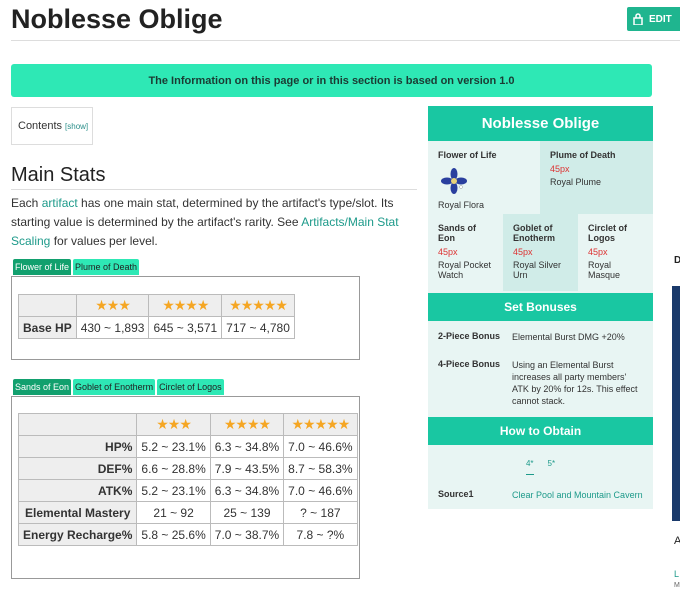 This screenshot has height=593, width=680. What do you see at coordinates (577, 495) in the screenshot?
I see `source-link: Clear Pool and Mountain Cavern` at bounding box center [577, 495].